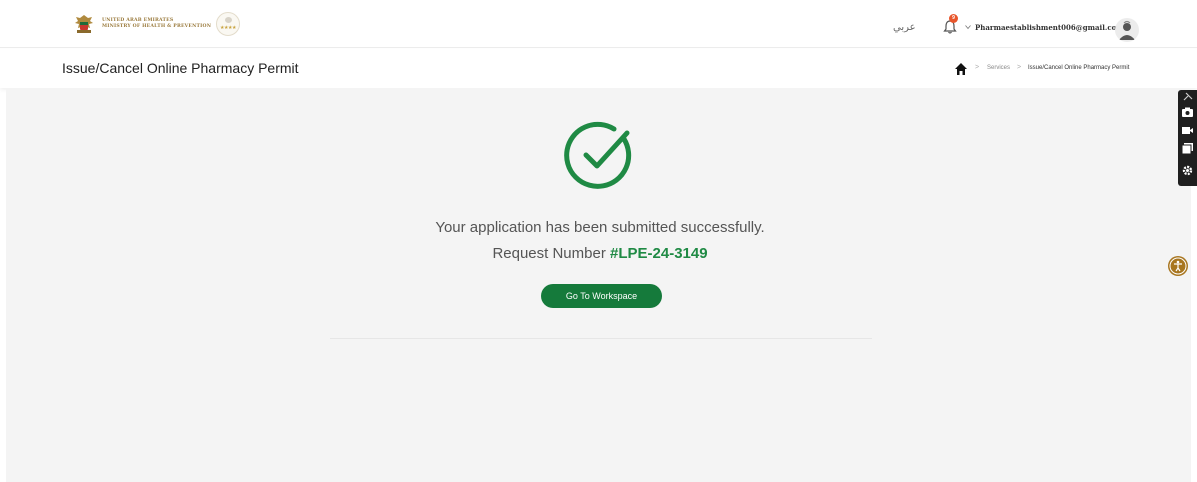 Image resolution: width=1197 pixels, height=482 pixels. Describe the element at coordinates (228, 28) in the screenshot. I see `rating-stars: ★★★★` at that location.